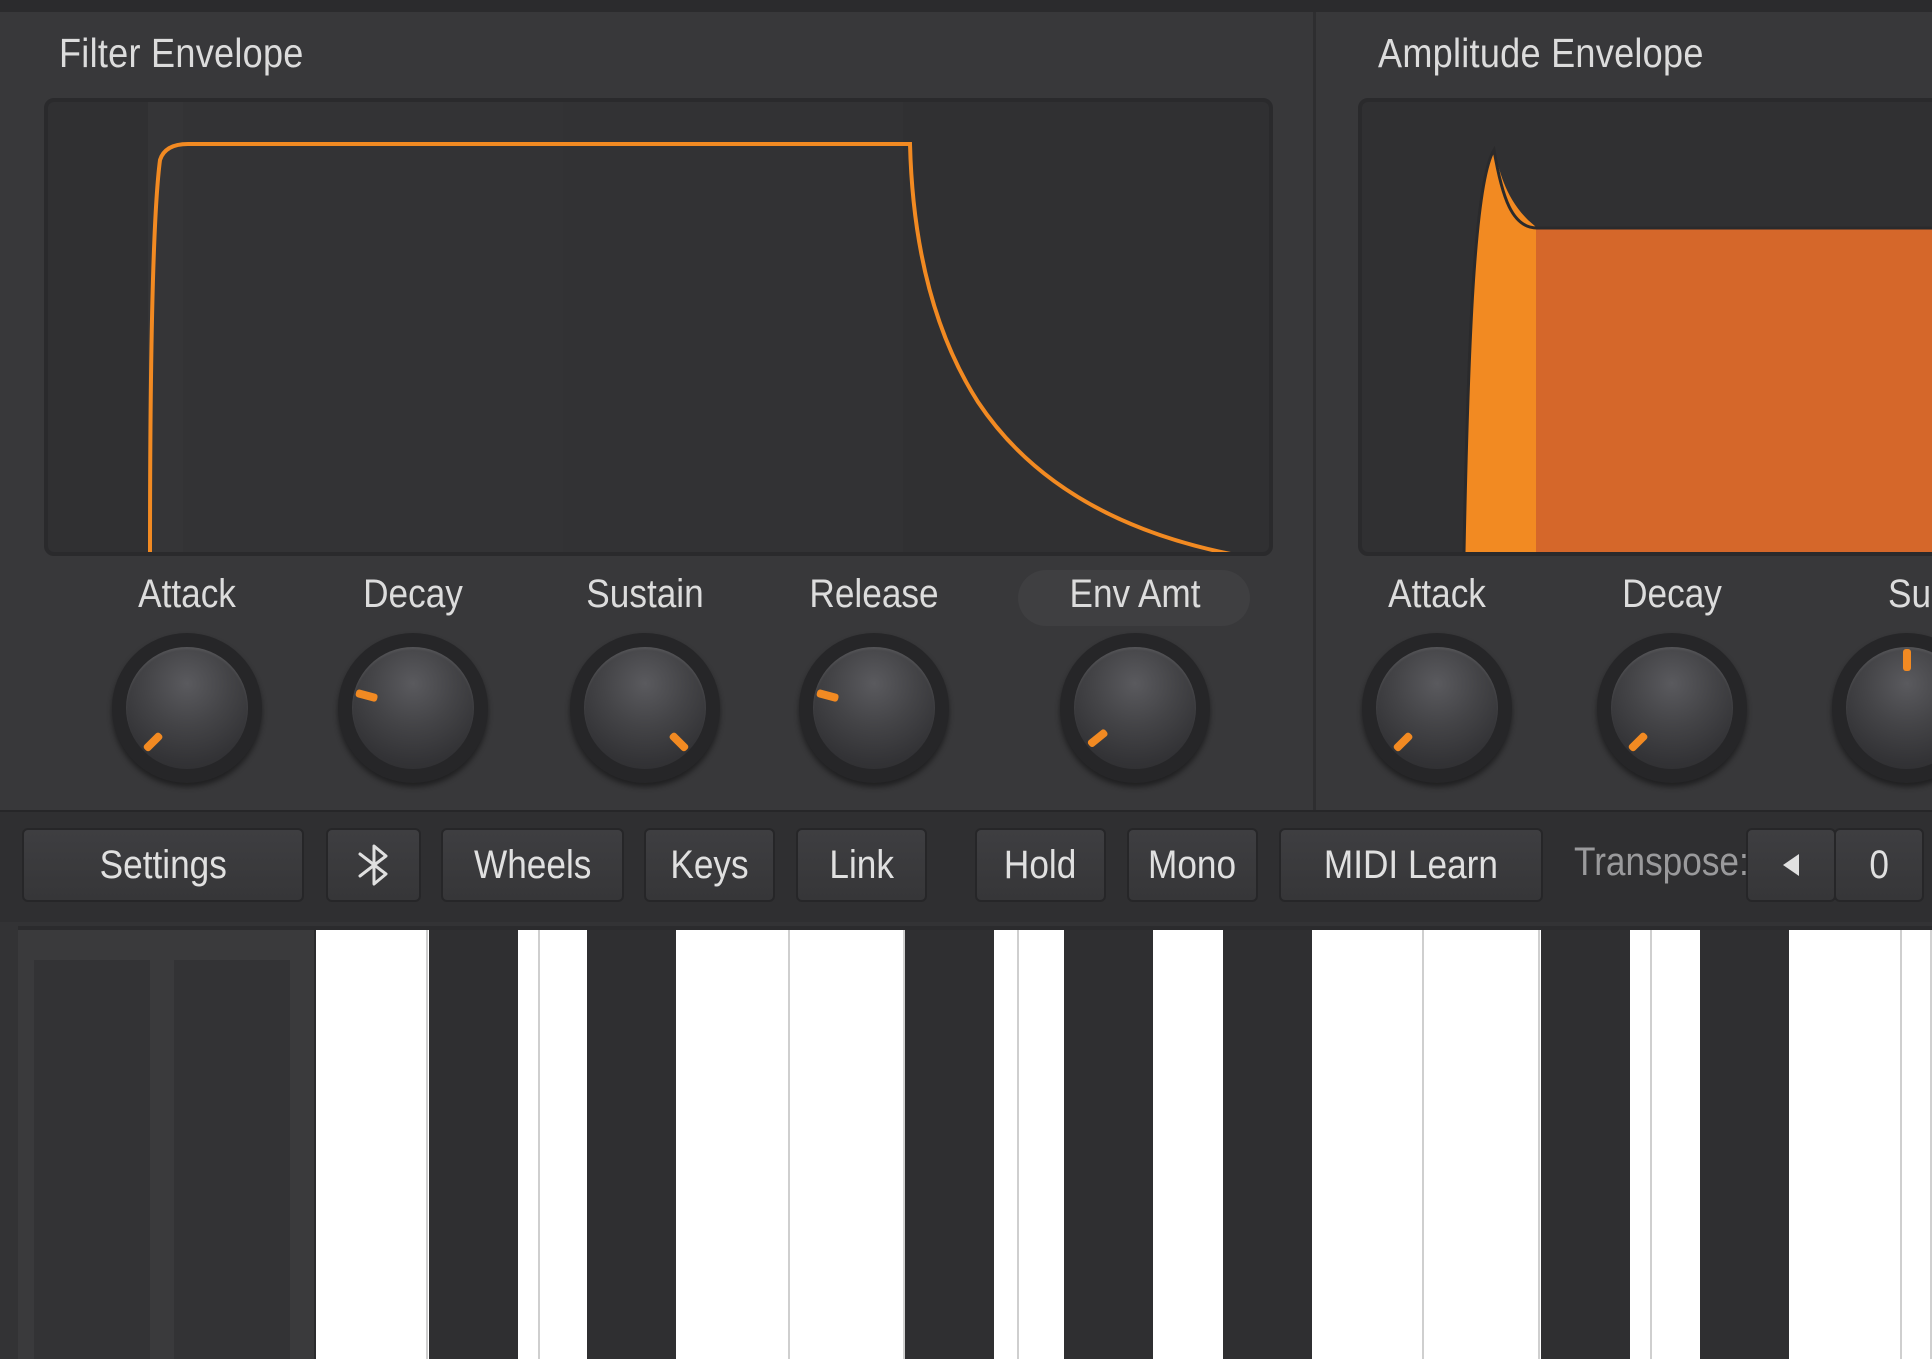 This screenshot has width=1932, height=1359. What do you see at coordinates (1910, 594) in the screenshot?
I see `amp-sustain-label: Susta` at bounding box center [1910, 594].